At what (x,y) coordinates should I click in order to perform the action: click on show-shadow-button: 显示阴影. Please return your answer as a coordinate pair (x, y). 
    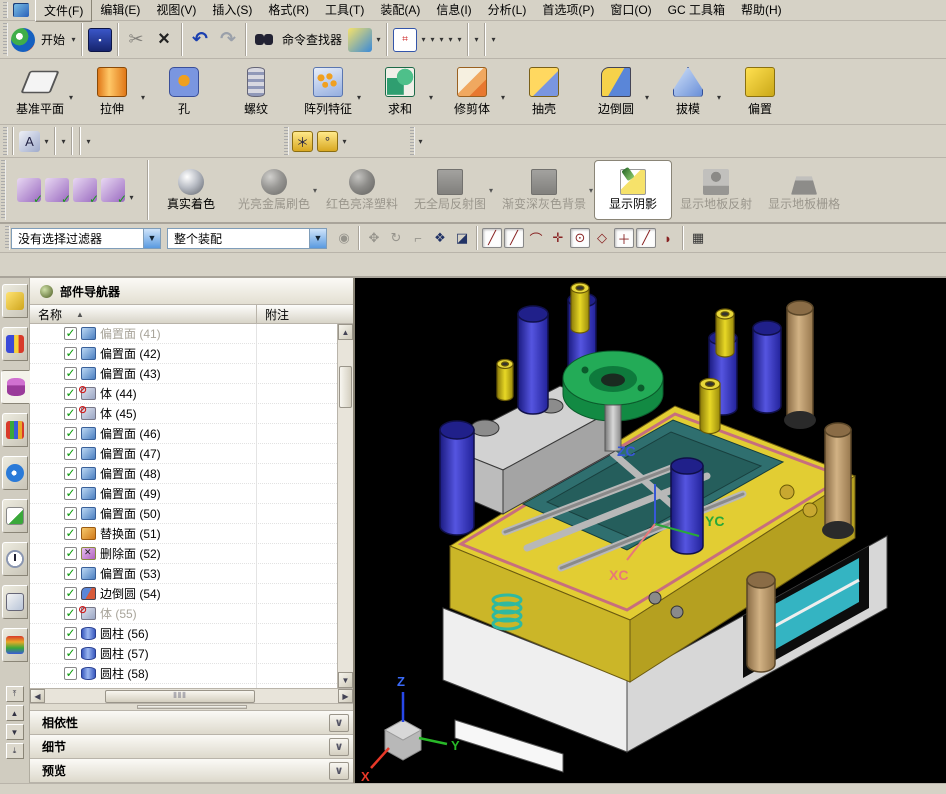
    Looking at the image, I should click on (633, 190).